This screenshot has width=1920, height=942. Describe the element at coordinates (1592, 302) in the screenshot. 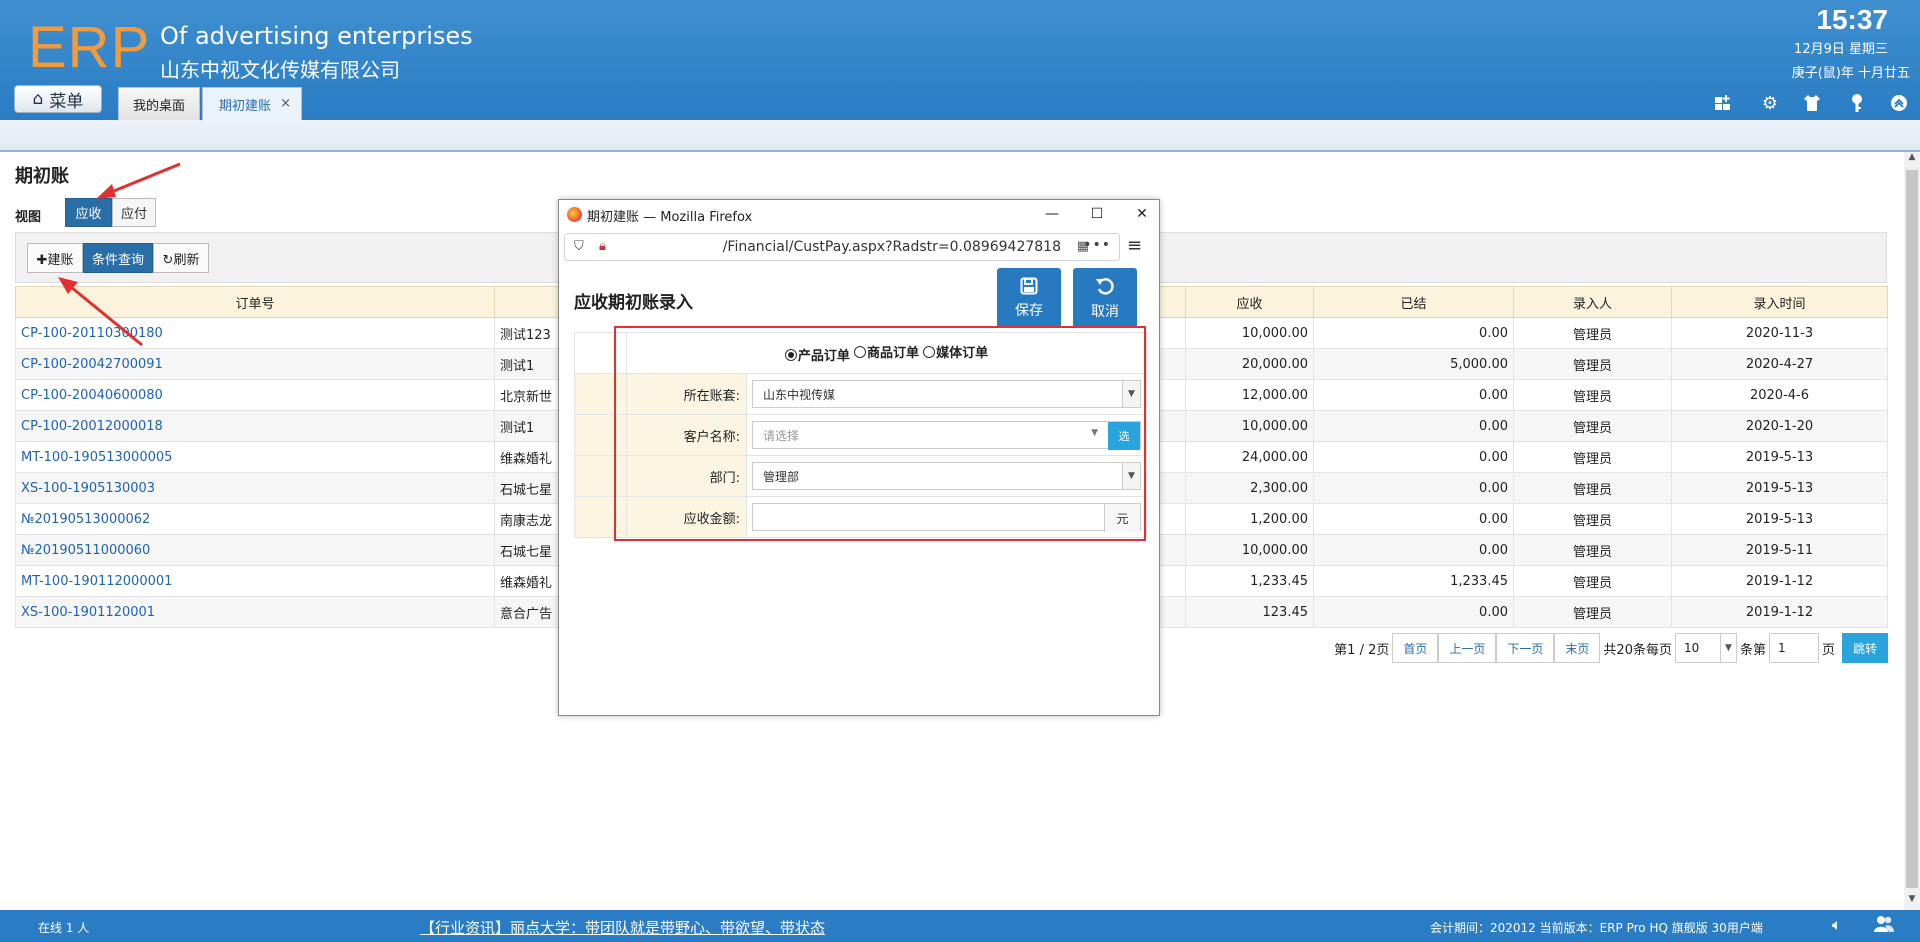

I see `column-header-entered-by: 录入人` at that location.